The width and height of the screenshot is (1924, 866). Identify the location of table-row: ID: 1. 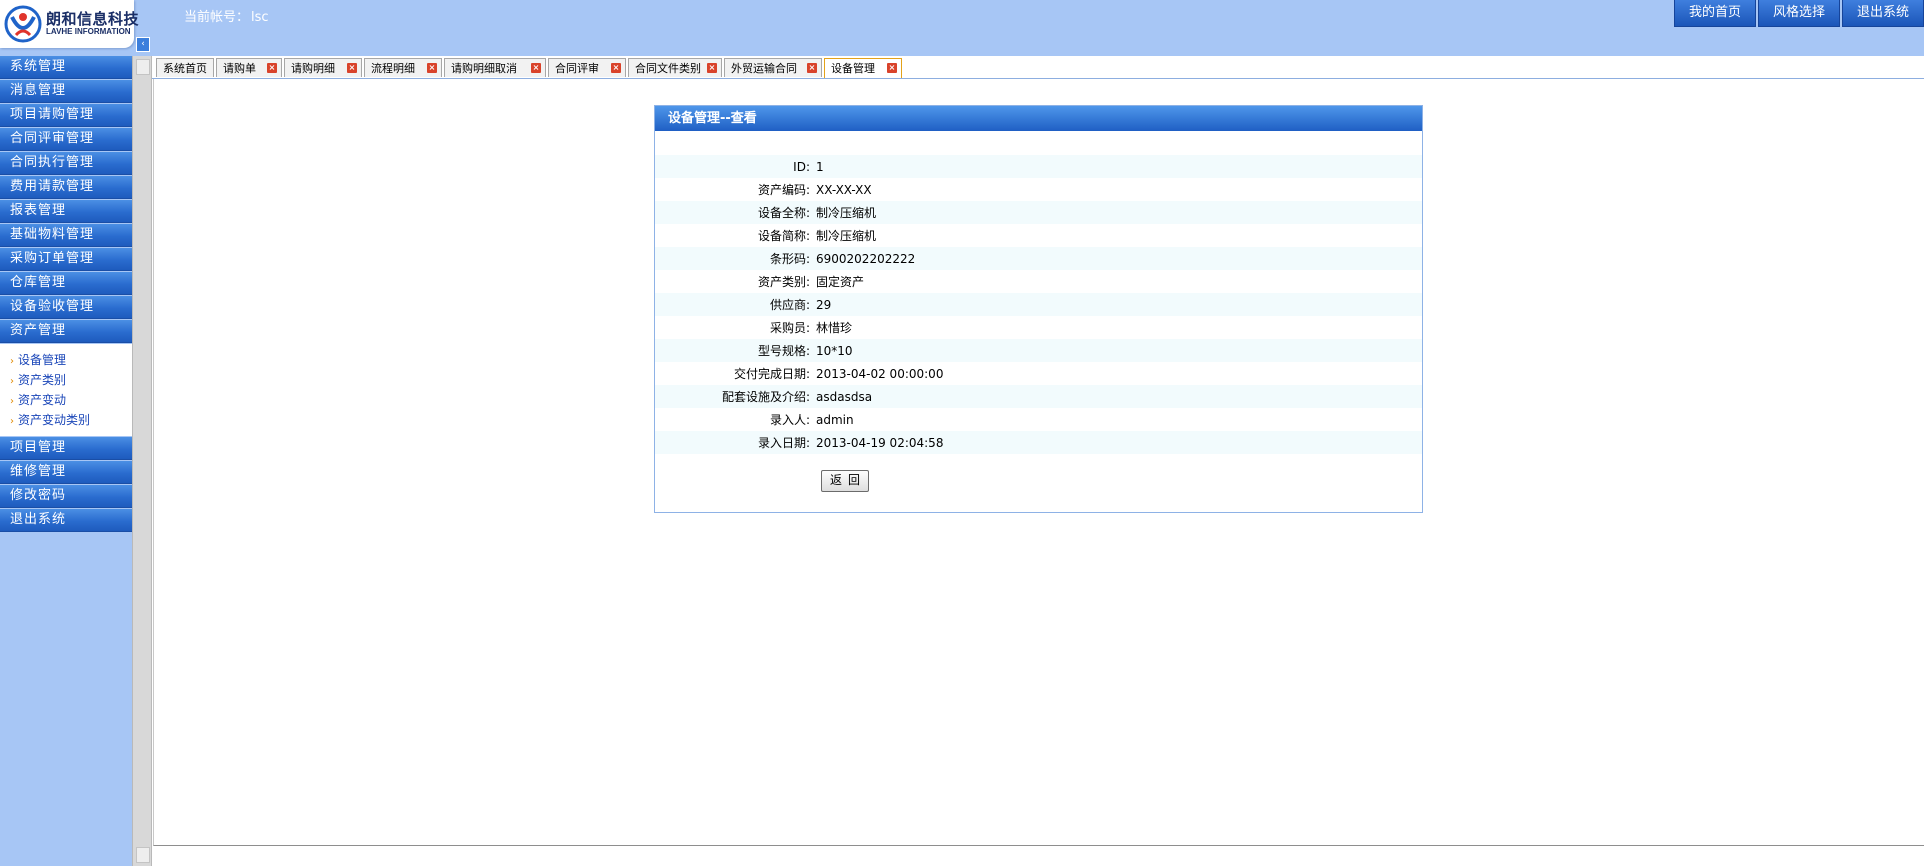
(1038, 166).